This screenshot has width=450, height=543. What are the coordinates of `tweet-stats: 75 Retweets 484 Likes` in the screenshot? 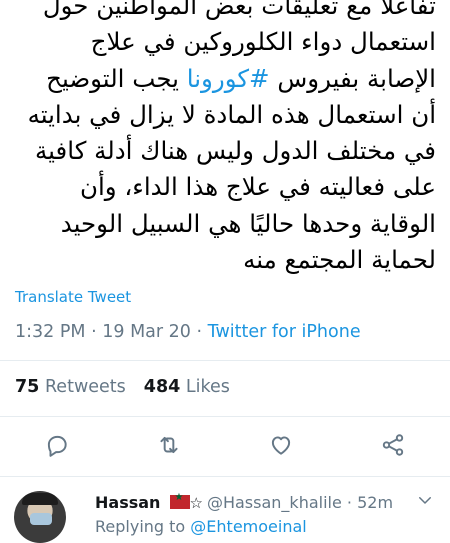 It's located at (122, 387).